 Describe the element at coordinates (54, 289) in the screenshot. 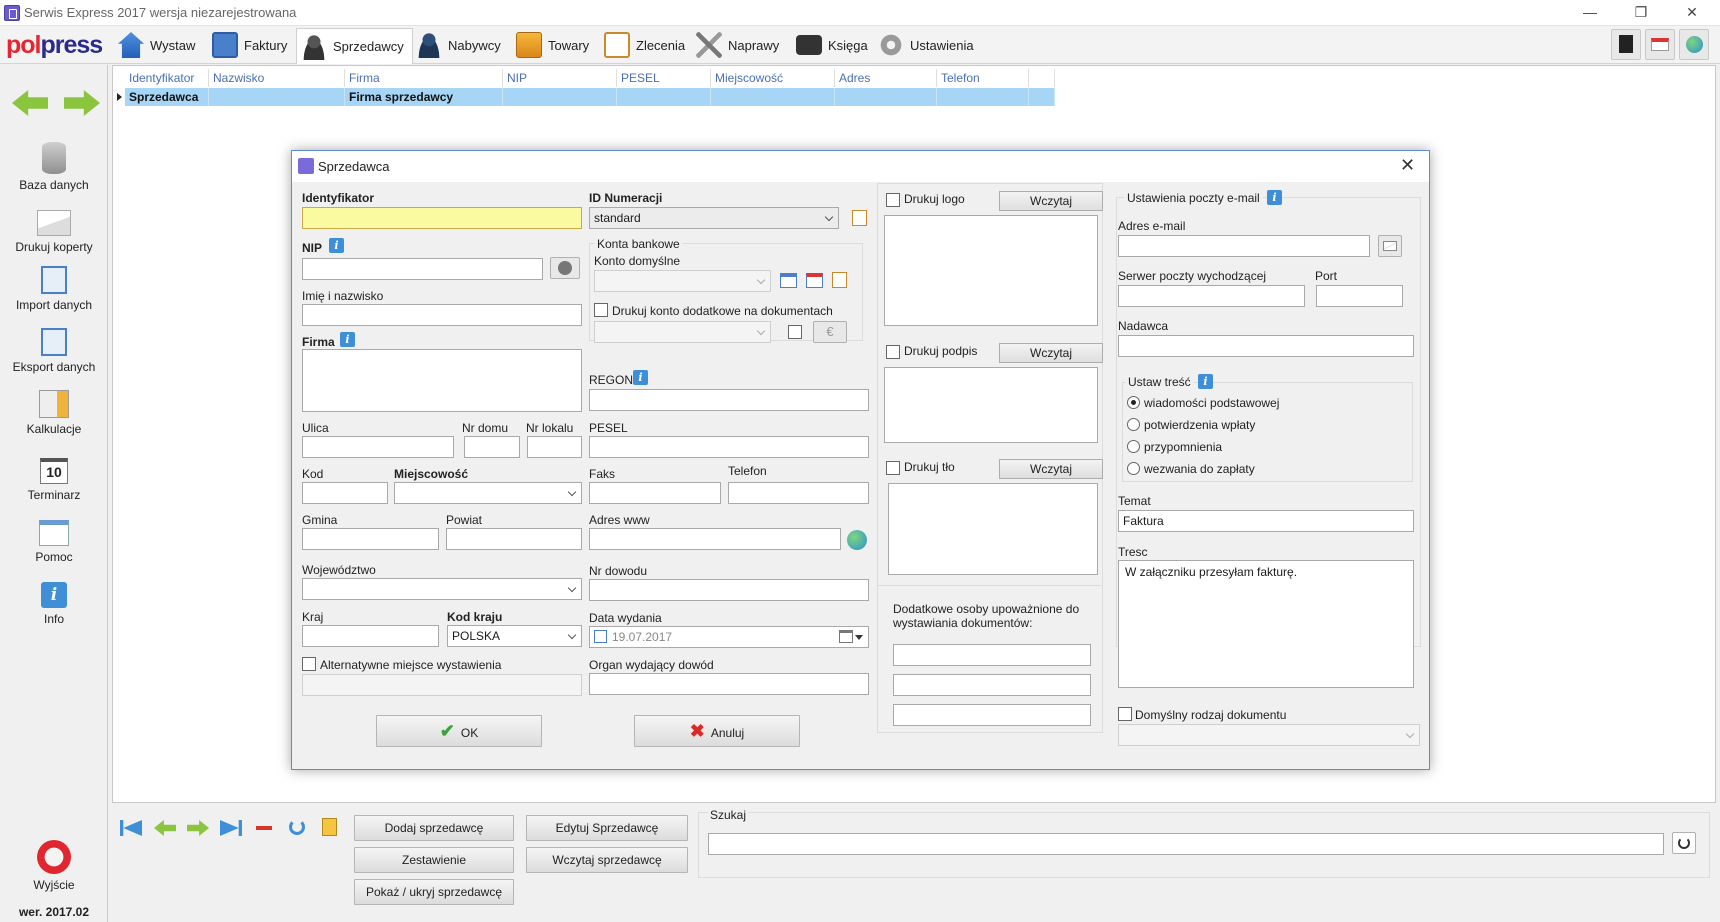

I see `sidebar-item-import: Import danych` at that location.